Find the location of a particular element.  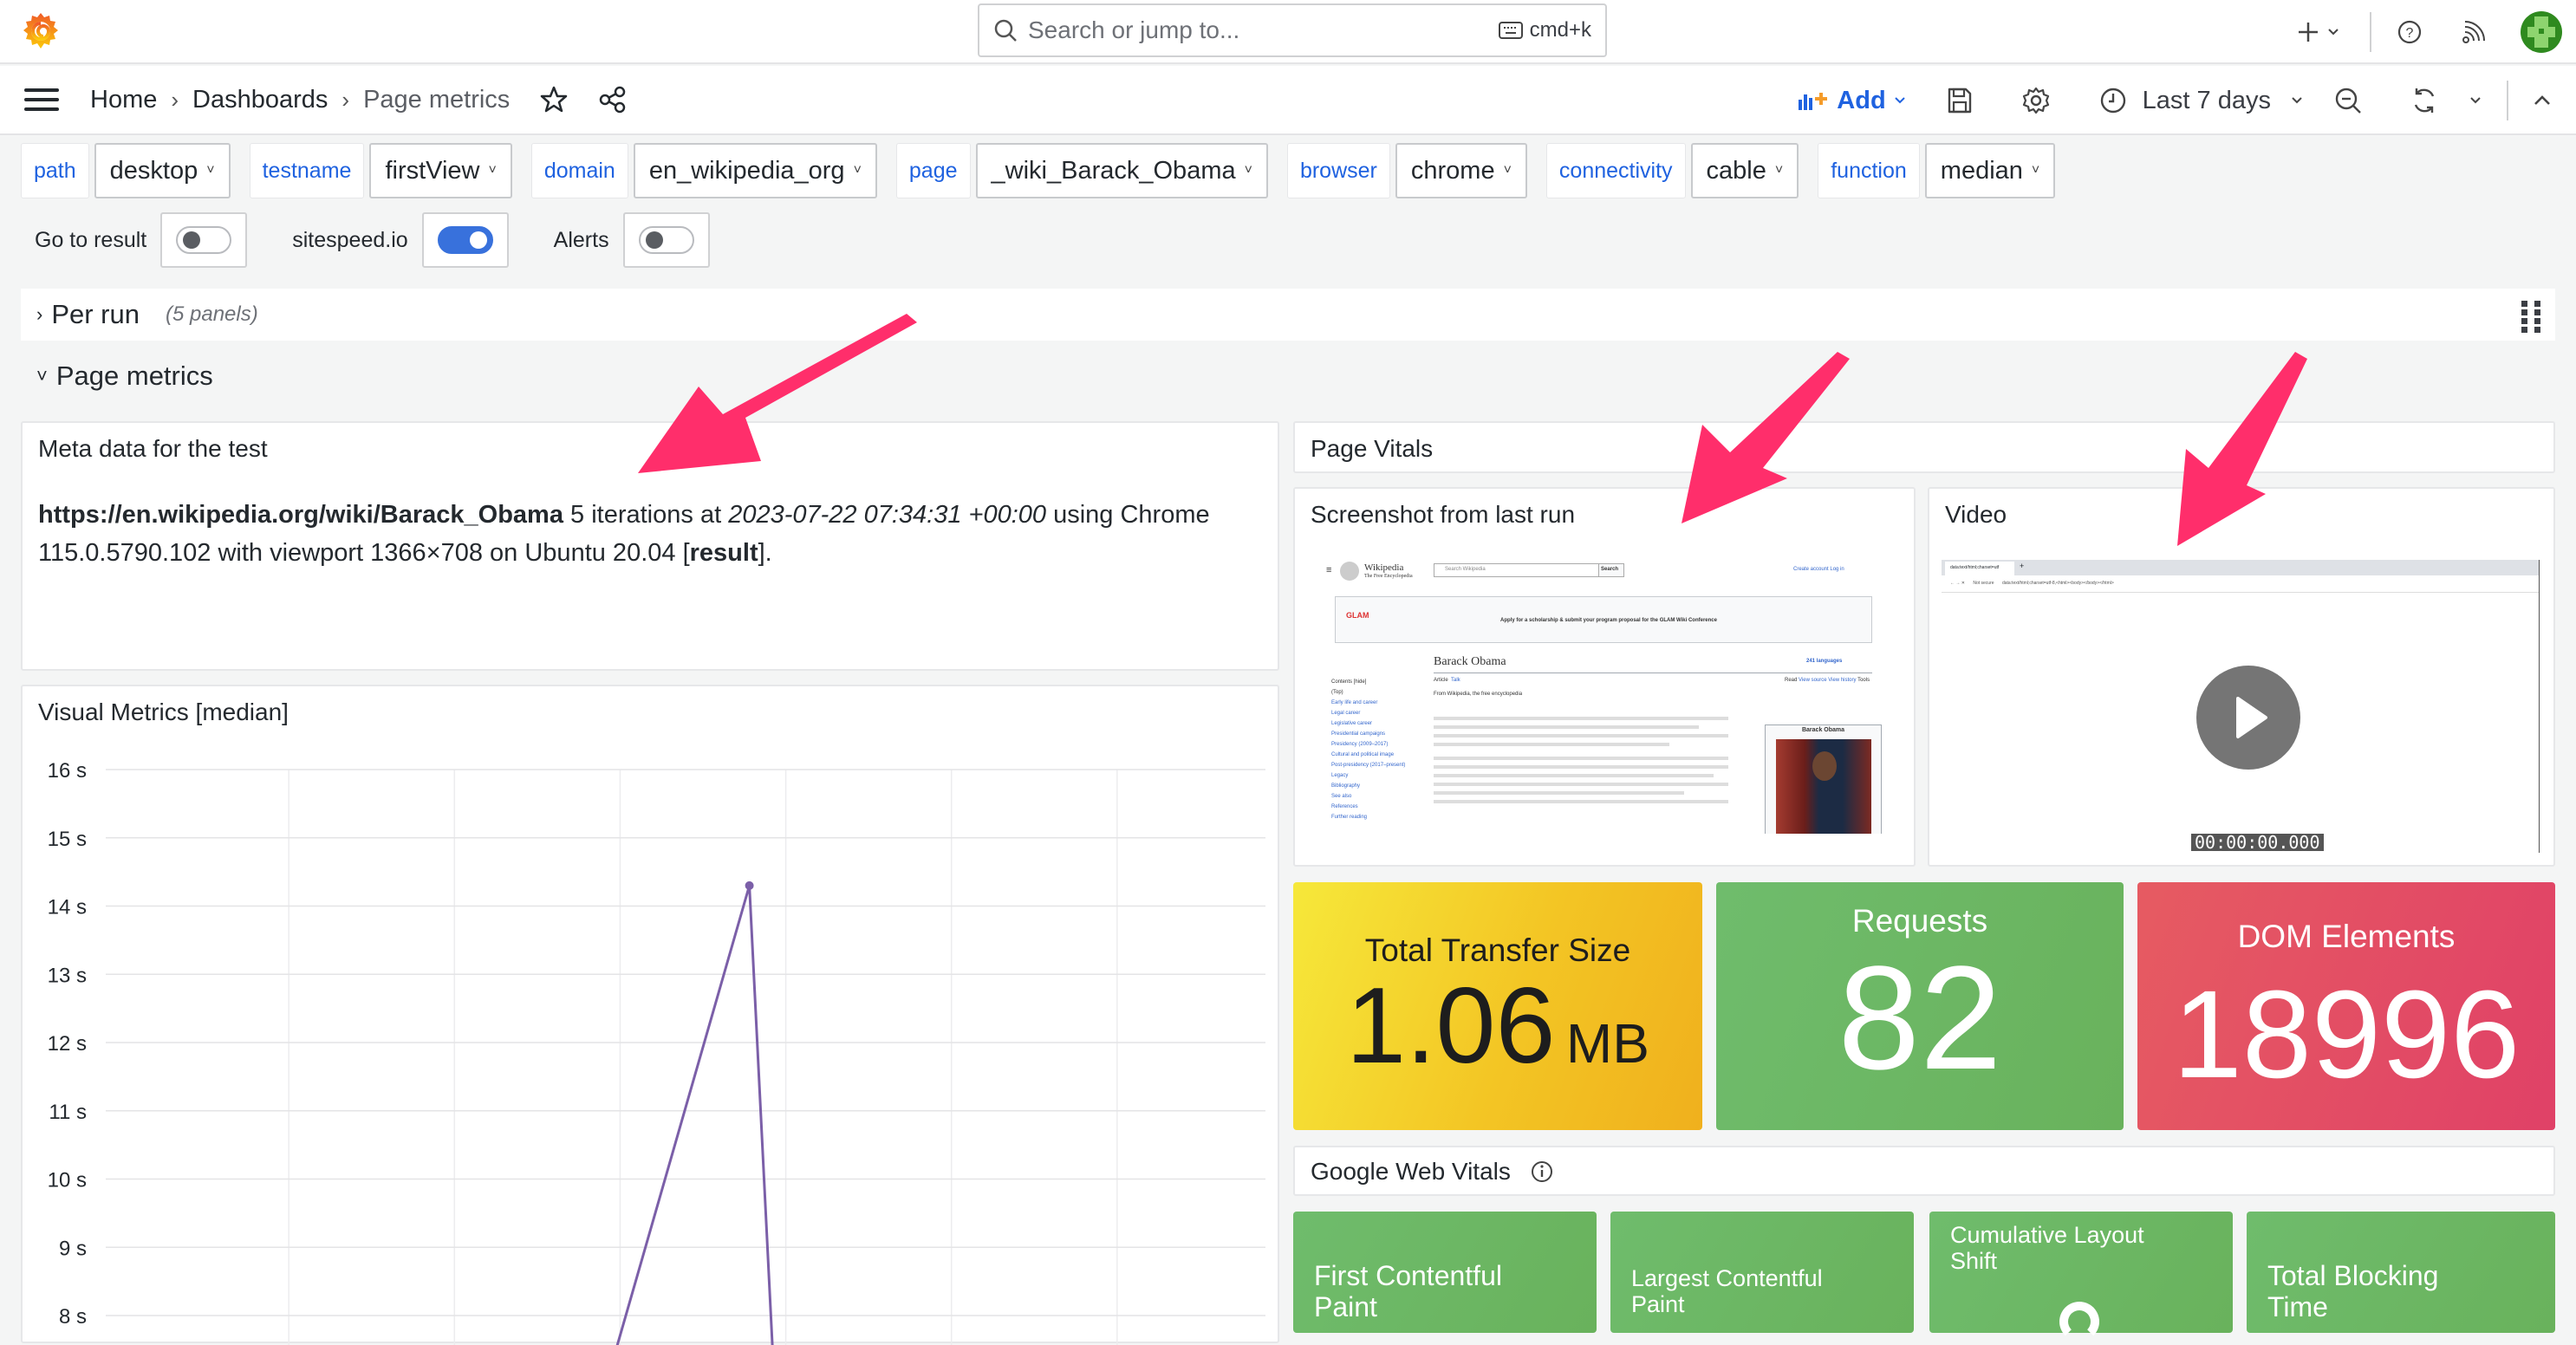

vital-cumulative-layout-shift: Cumulative Layout Shift is located at coordinates (2081, 1277).